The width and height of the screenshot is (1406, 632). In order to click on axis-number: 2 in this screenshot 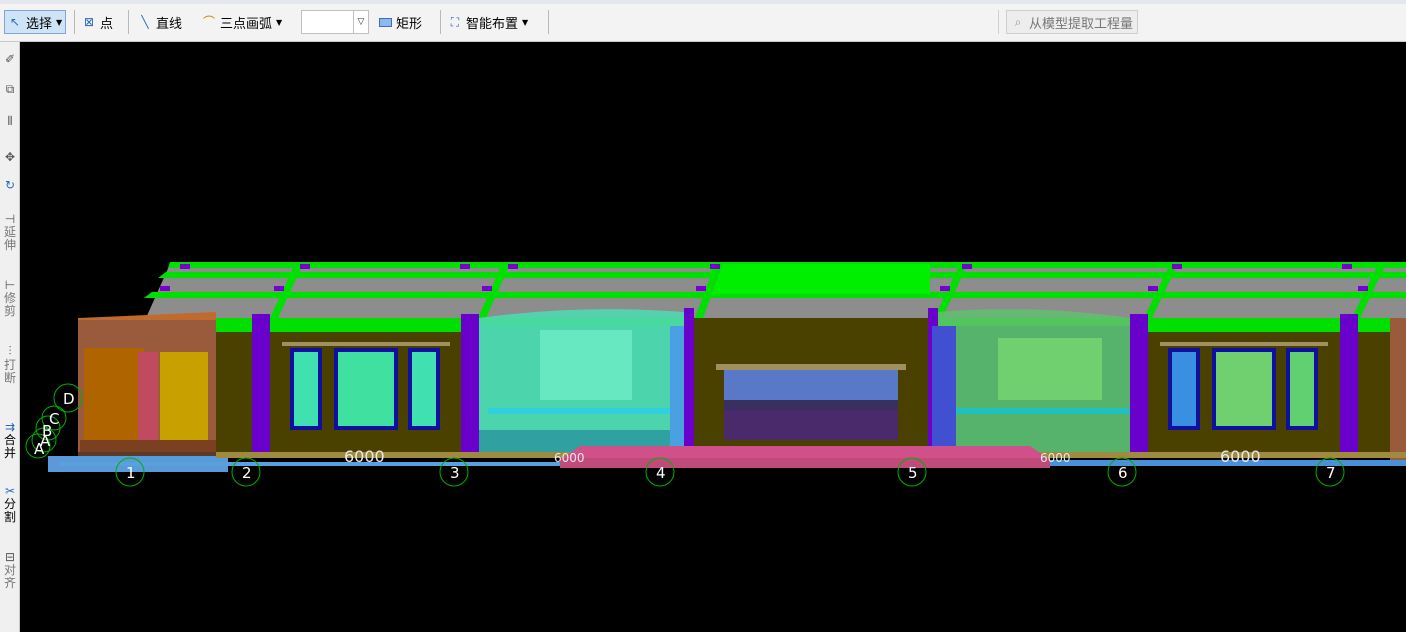, I will do `click(247, 473)`.